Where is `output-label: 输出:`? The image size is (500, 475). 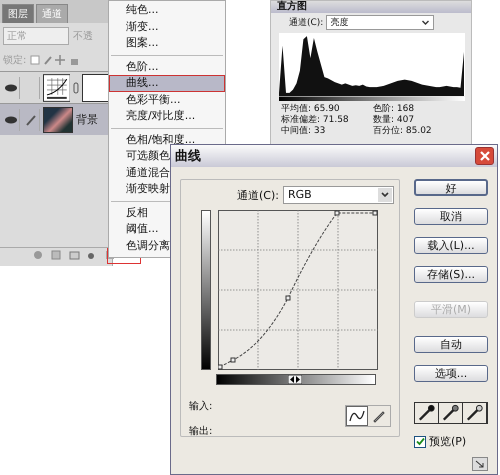 output-label: 输出: is located at coordinates (200, 431).